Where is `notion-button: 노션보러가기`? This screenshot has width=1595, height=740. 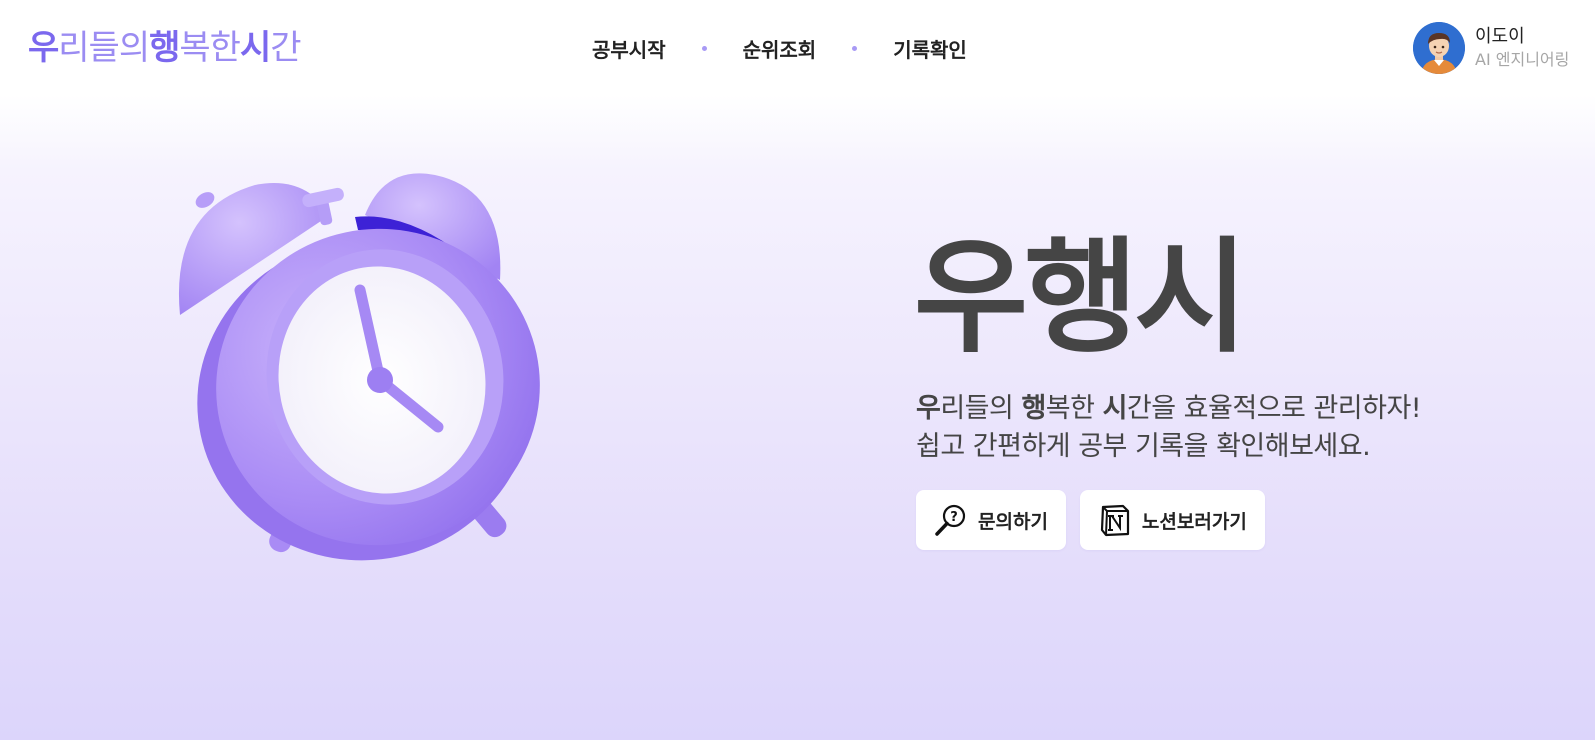 notion-button: 노션보러가기 is located at coordinates (1172, 520).